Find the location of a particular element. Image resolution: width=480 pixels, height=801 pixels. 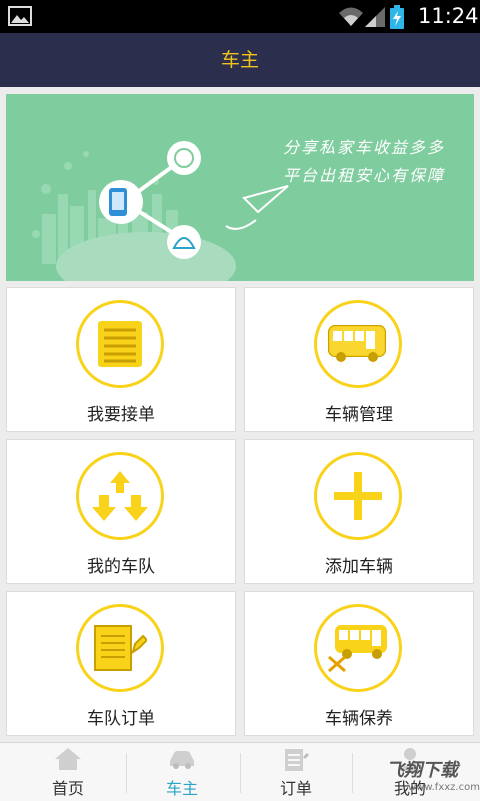

tile-add-vehicle: 添加车辆 is located at coordinates (359, 511).